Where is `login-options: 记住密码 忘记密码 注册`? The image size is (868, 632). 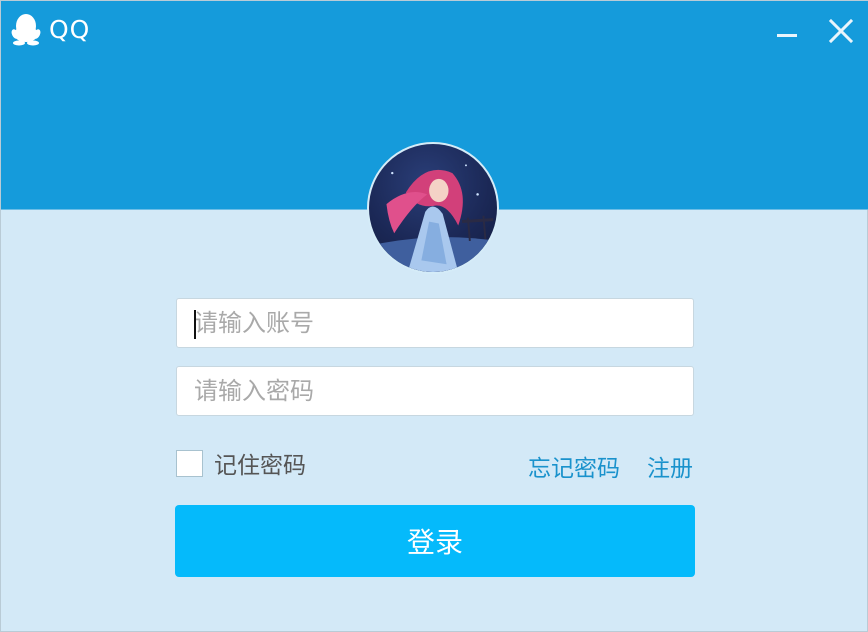 login-options: 记住密码 忘记密码 注册 is located at coordinates (435, 464).